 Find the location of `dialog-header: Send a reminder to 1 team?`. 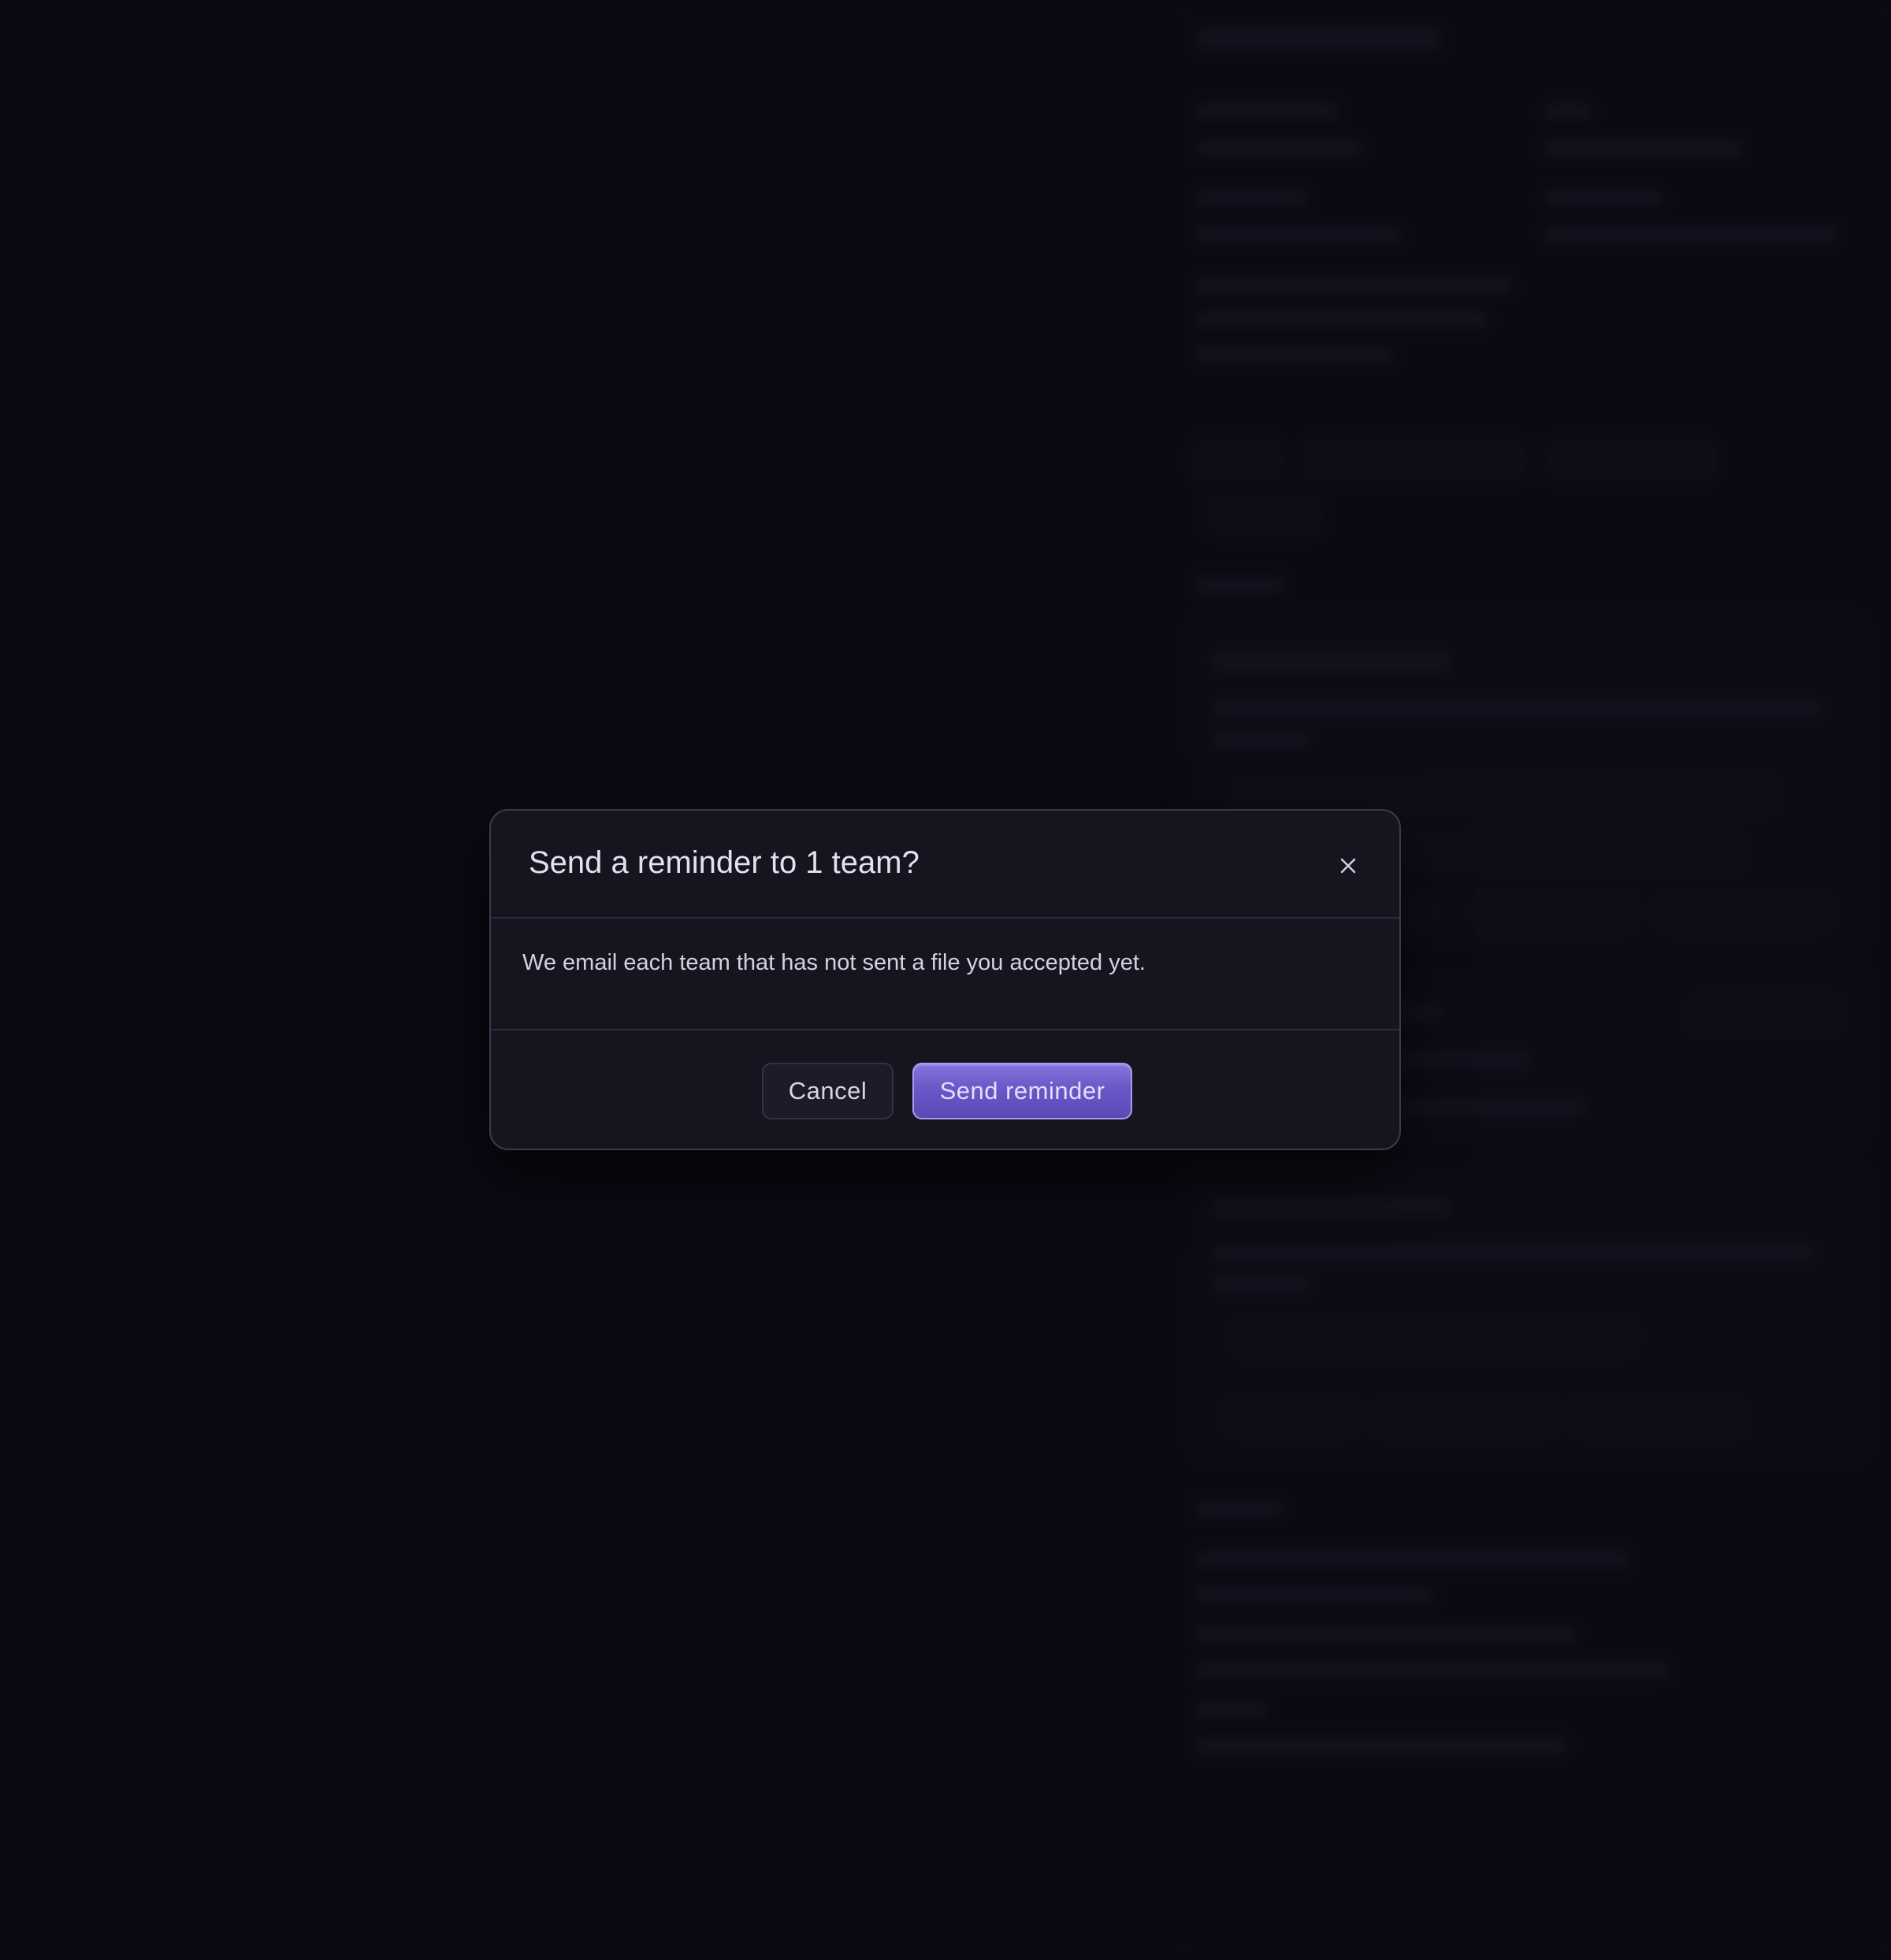

dialog-header: Send a reminder to 1 team? is located at coordinates (945, 865).